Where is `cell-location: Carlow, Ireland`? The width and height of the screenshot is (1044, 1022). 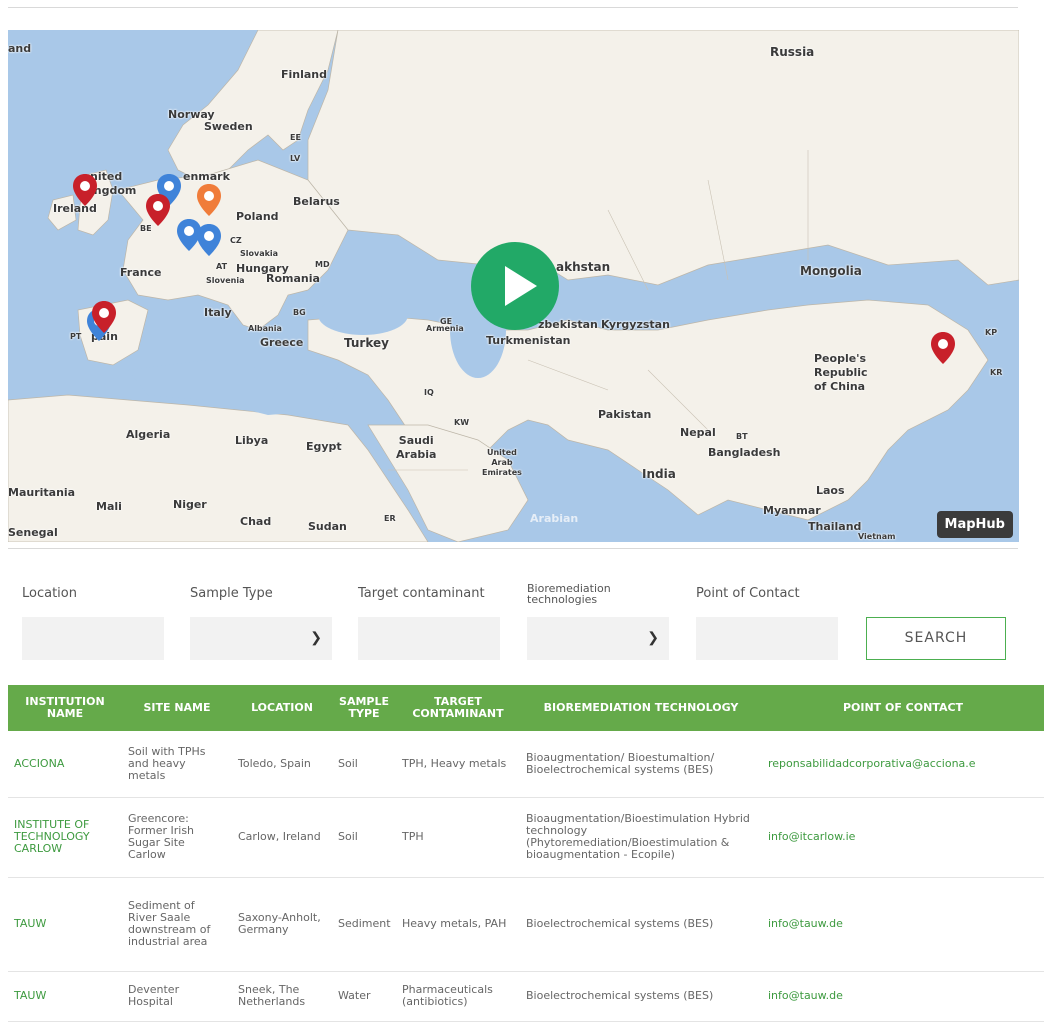 cell-location: Carlow, Ireland is located at coordinates (282, 837).